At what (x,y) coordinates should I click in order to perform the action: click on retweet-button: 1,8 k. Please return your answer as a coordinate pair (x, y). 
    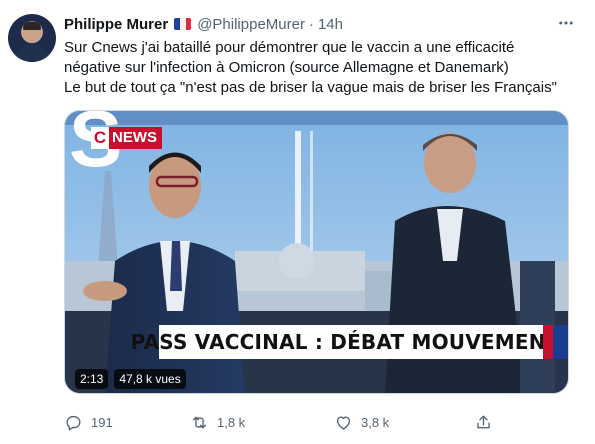
    Looking at the image, I should click on (217, 422).